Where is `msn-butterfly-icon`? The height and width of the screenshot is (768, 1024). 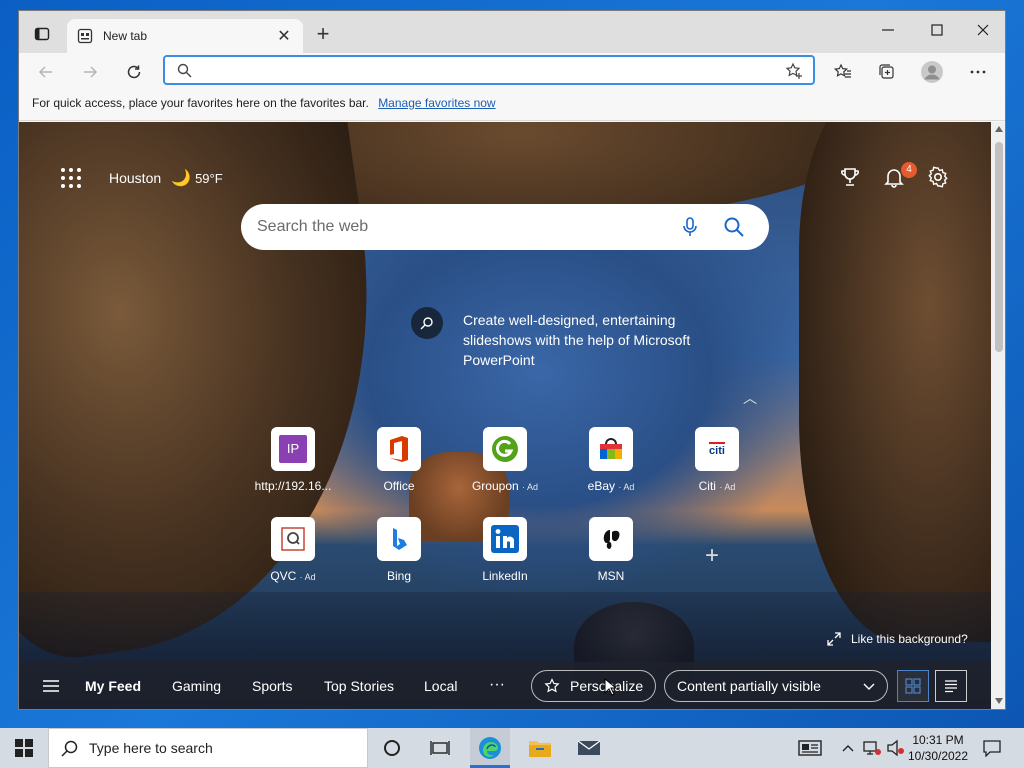 msn-butterfly-icon is located at coordinates (611, 539).